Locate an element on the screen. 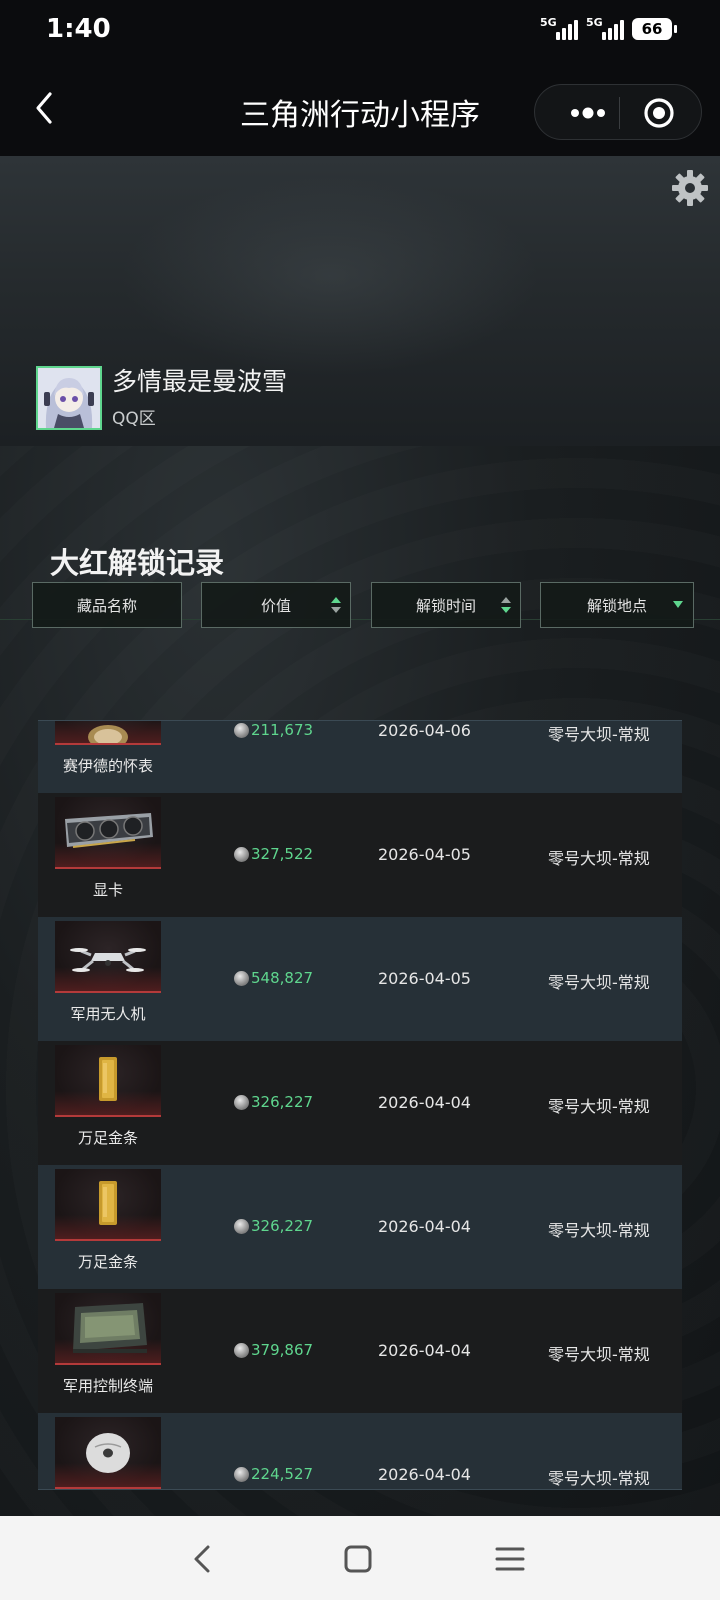 This screenshot has height=1600, width=720. item-name: 军用无人机 is located at coordinates (108, 1014).